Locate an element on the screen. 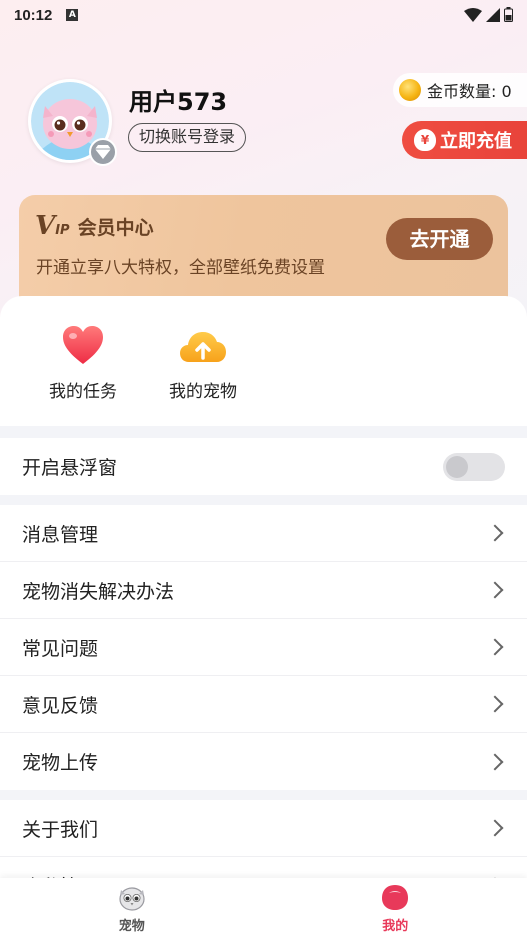 The height and width of the screenshot is (938, 527). pet-owl-icon is located at coordinates (132, 899).